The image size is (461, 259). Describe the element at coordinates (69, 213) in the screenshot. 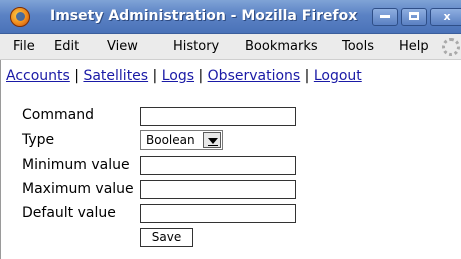

I see `default-value-label: Default value` at that location.